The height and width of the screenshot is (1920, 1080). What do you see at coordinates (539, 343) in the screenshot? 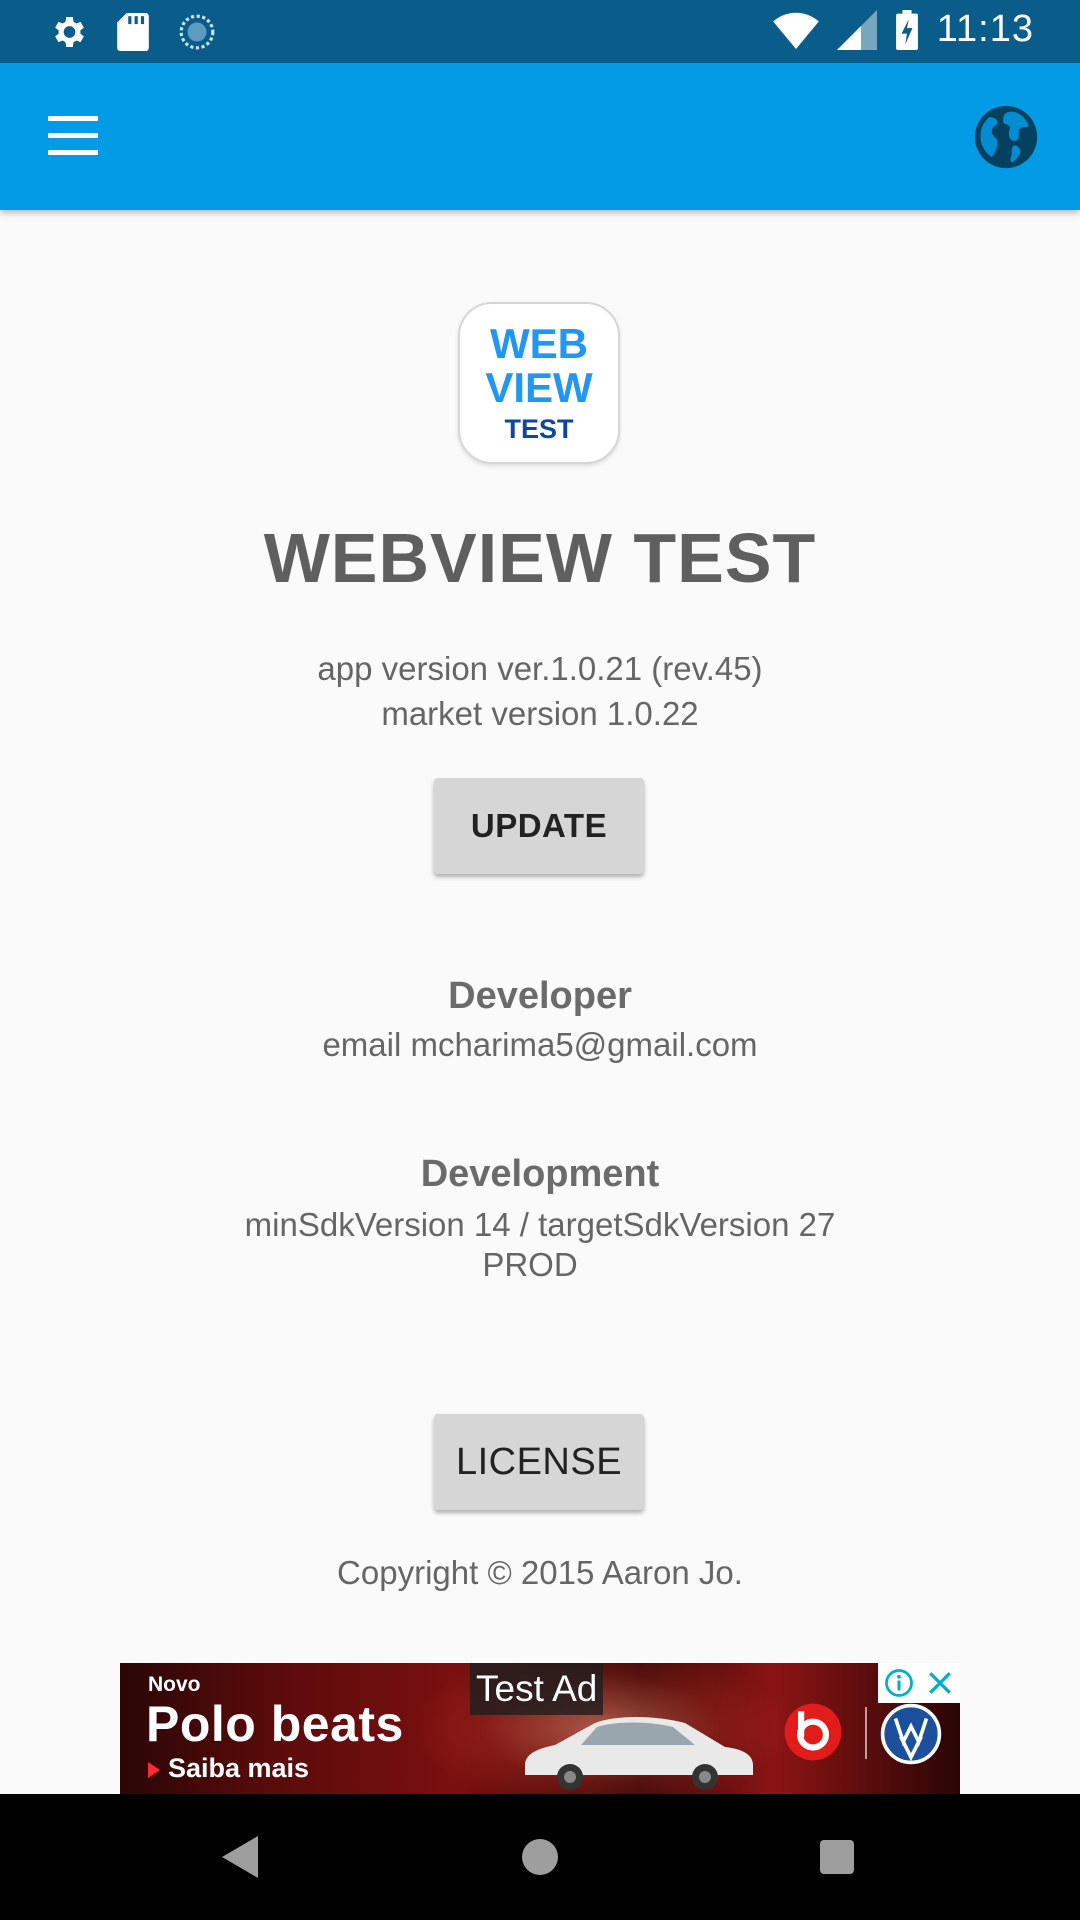
I see `logo-line-web: WEB` at bounding box center [539, 343].